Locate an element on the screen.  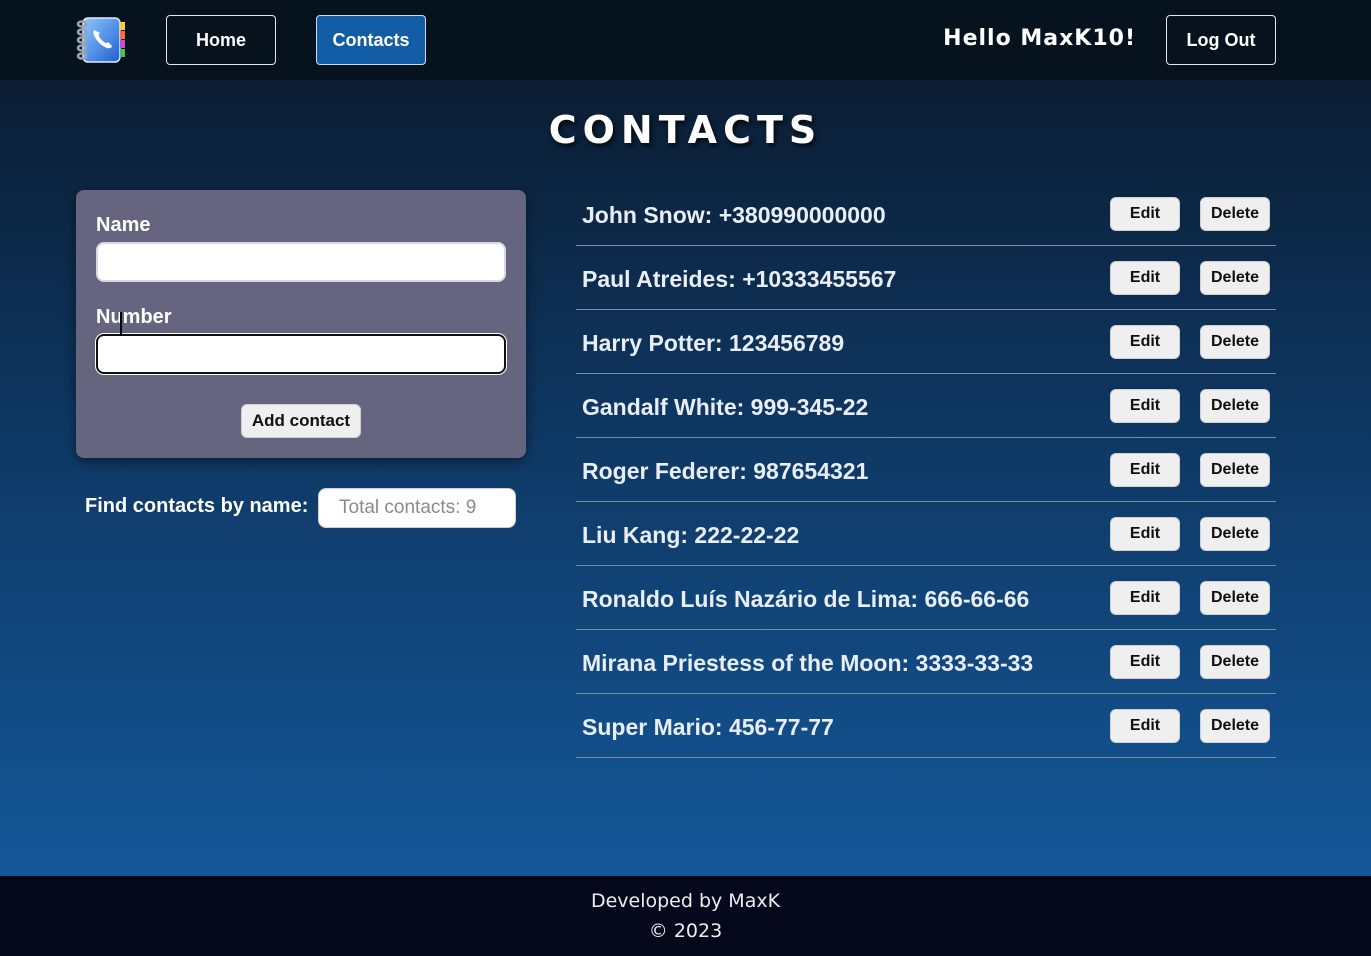
contact-name-number: Gandalf White: 999-345-22 is located at coordinates (725, 407).